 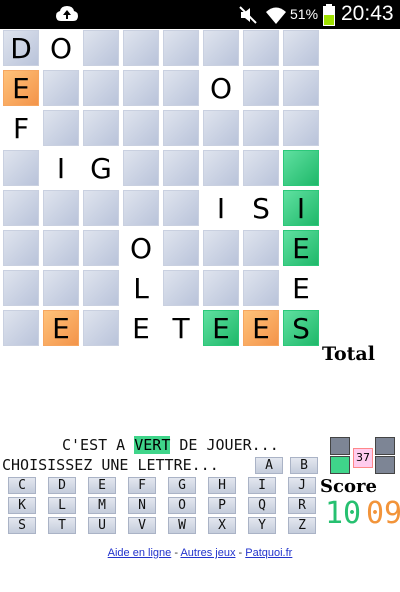 What do you see at coordinates (268, 553) in the screenshot?
I see `patquoi-link: Patquoi.fr` at bounding box center [268, 553].